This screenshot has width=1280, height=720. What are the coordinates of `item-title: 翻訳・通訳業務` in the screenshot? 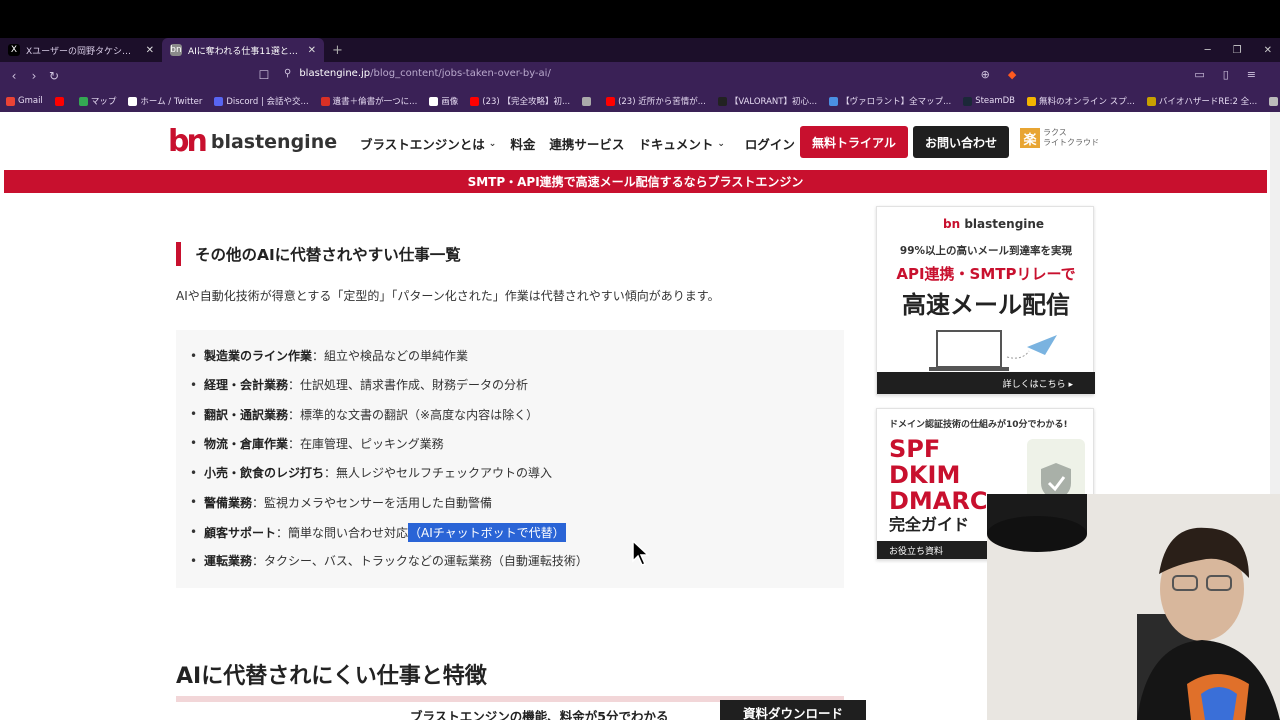 It's located at (246, 414).